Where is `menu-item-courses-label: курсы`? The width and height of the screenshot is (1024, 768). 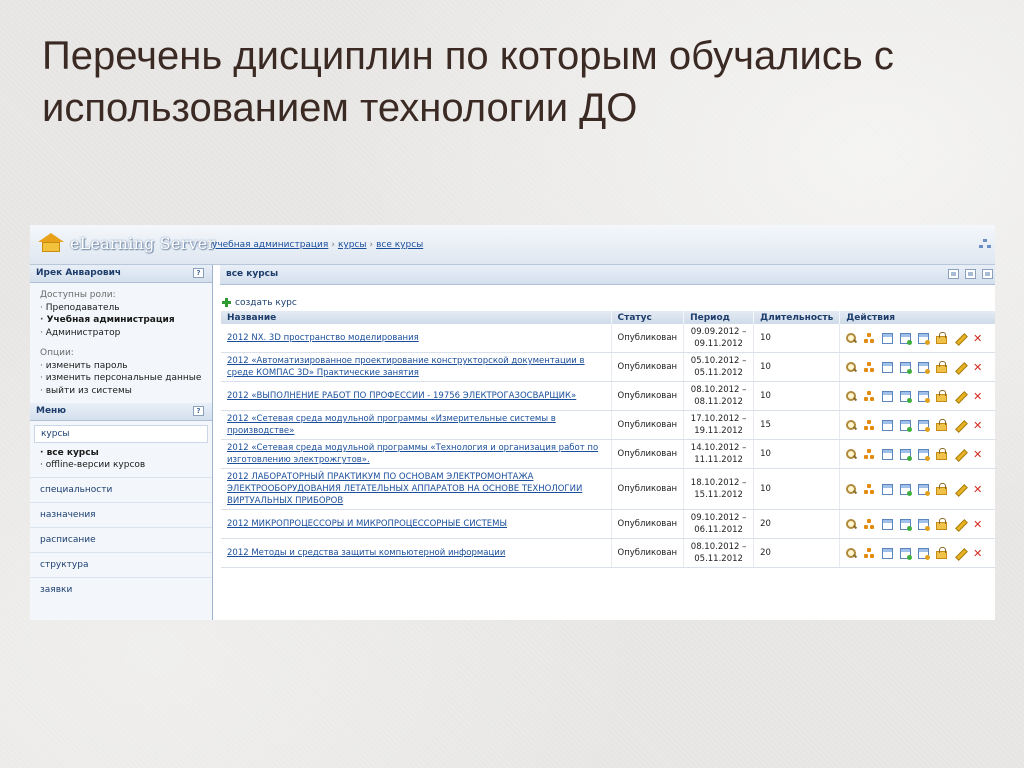 menu-item-courses-label: курсы is located at coordinates (121, 434).